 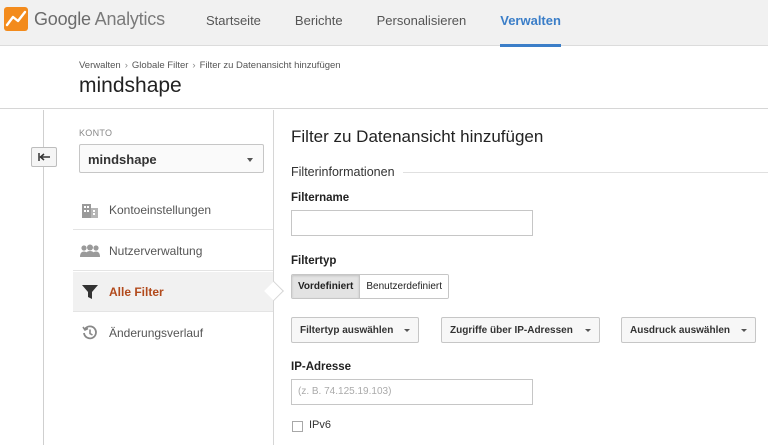 I want to click on account-select: mindshape, so click(x=171, y=158).